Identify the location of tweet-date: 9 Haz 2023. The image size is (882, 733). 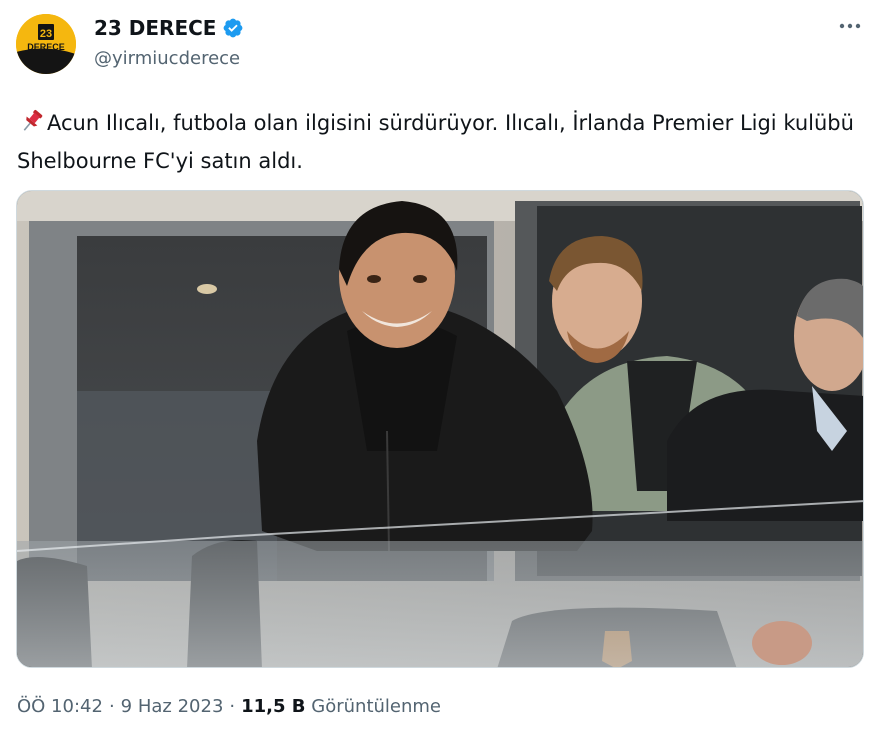
(172, 706).